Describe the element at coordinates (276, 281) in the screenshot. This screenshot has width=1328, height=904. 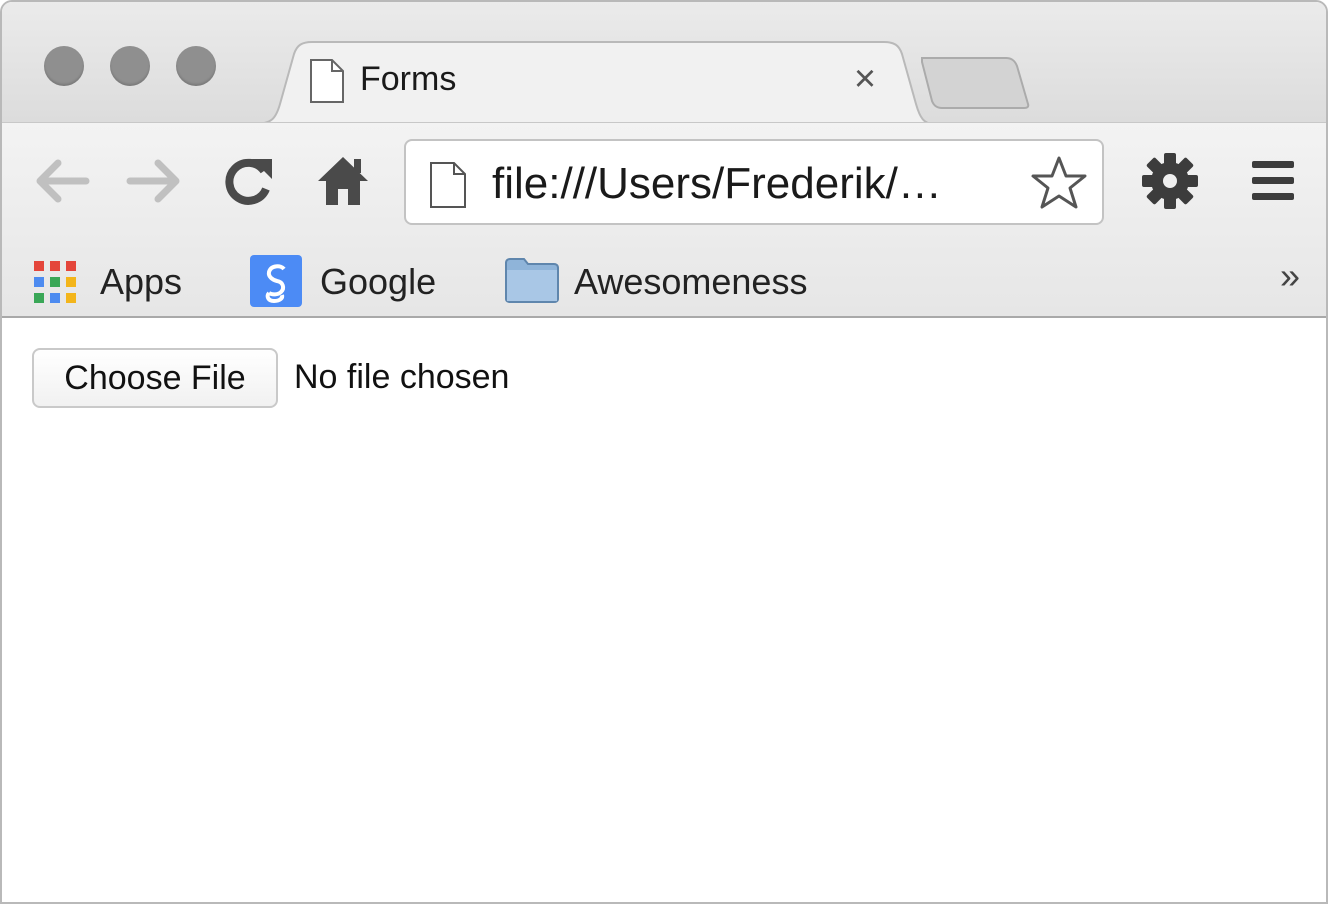
I see `google-icon` at that location.